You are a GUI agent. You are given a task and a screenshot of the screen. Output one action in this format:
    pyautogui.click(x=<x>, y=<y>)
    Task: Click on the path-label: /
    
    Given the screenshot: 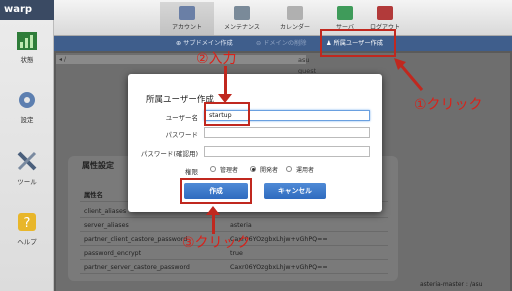 What is the action you would take?
    pyautogui.click(x=64, y=59)
    